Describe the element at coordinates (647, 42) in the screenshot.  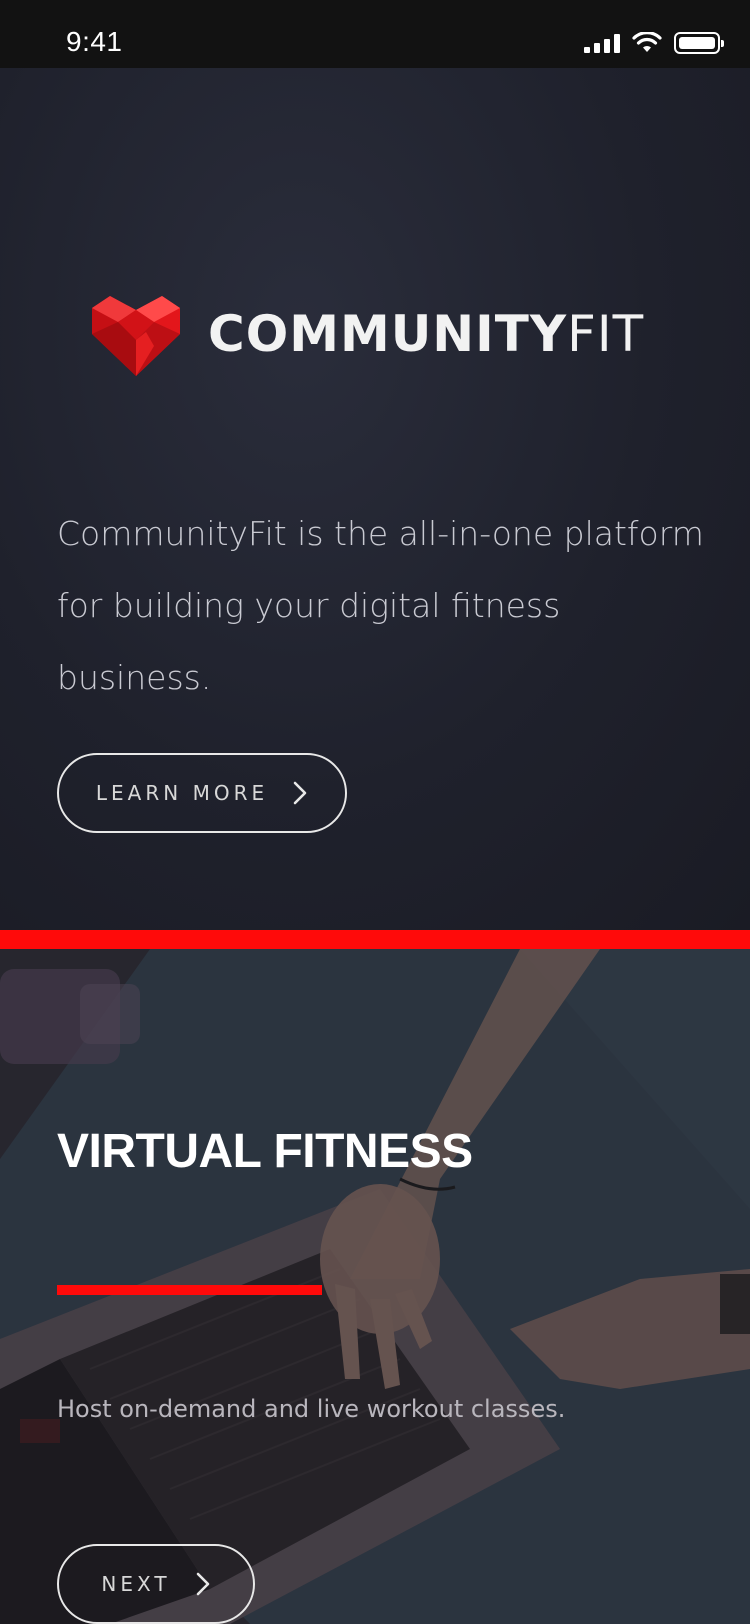
I see `wifi-icon` at that location.